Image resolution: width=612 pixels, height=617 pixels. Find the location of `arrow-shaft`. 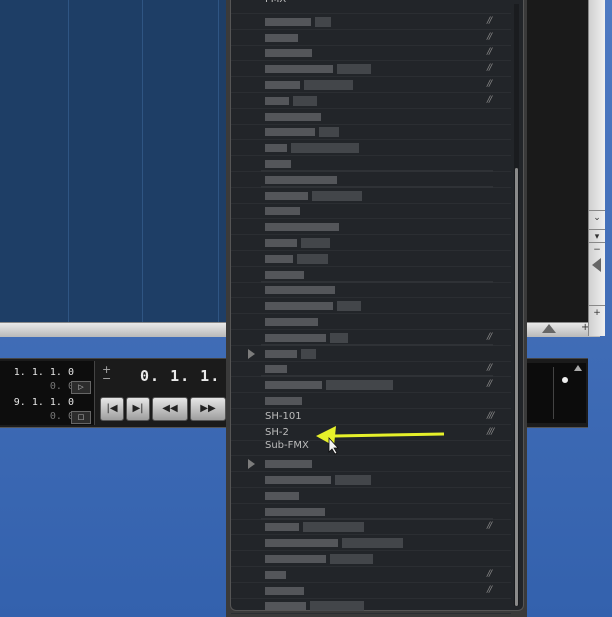

arrow-shaft is located at coordinates (389, 435).